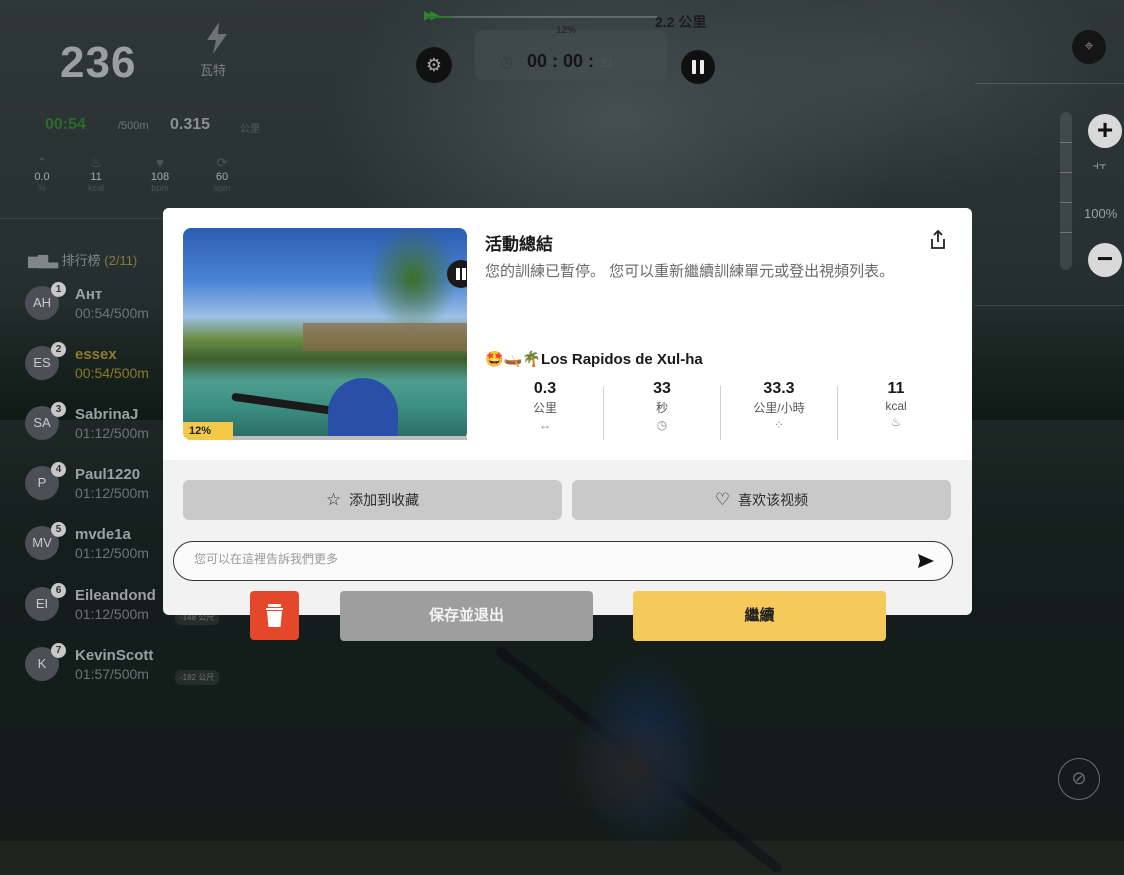 The height and width of the screenshot is (875, 1124). I want to click on minus-icon: −, so click(1105, 258).